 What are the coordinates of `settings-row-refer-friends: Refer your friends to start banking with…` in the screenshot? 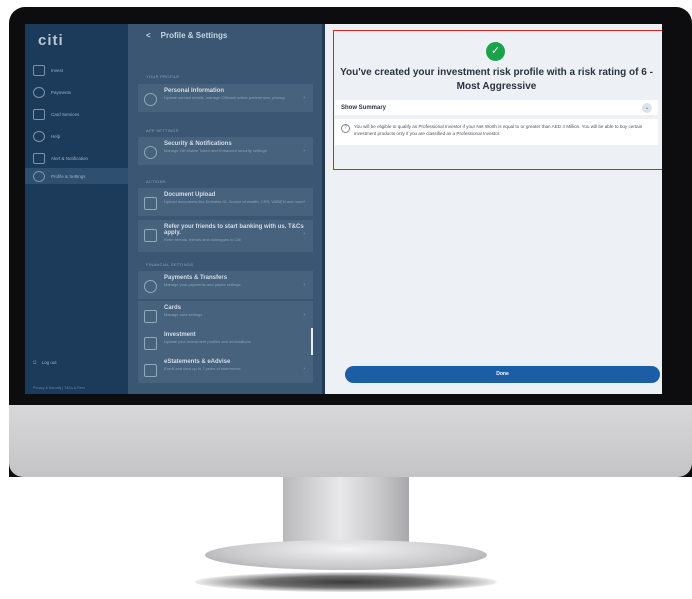 It's located at (225, 236).